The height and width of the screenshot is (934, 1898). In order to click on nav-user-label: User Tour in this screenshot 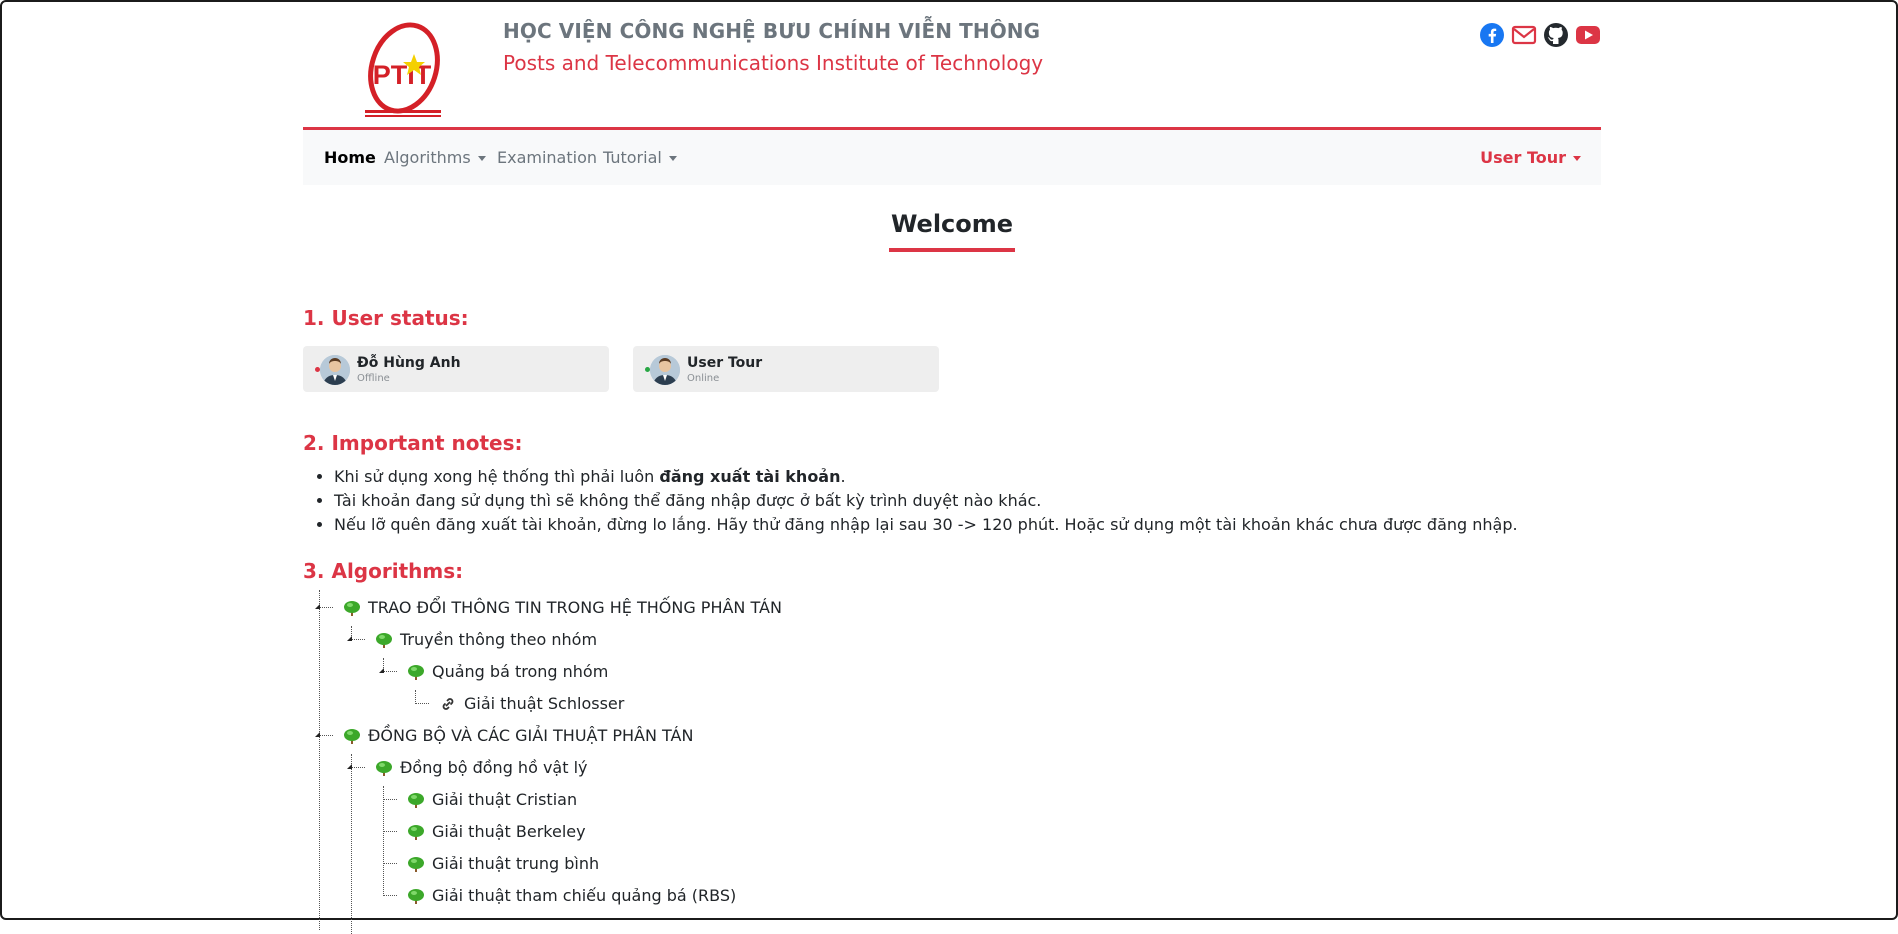, I will do `click(1523, 157)`.